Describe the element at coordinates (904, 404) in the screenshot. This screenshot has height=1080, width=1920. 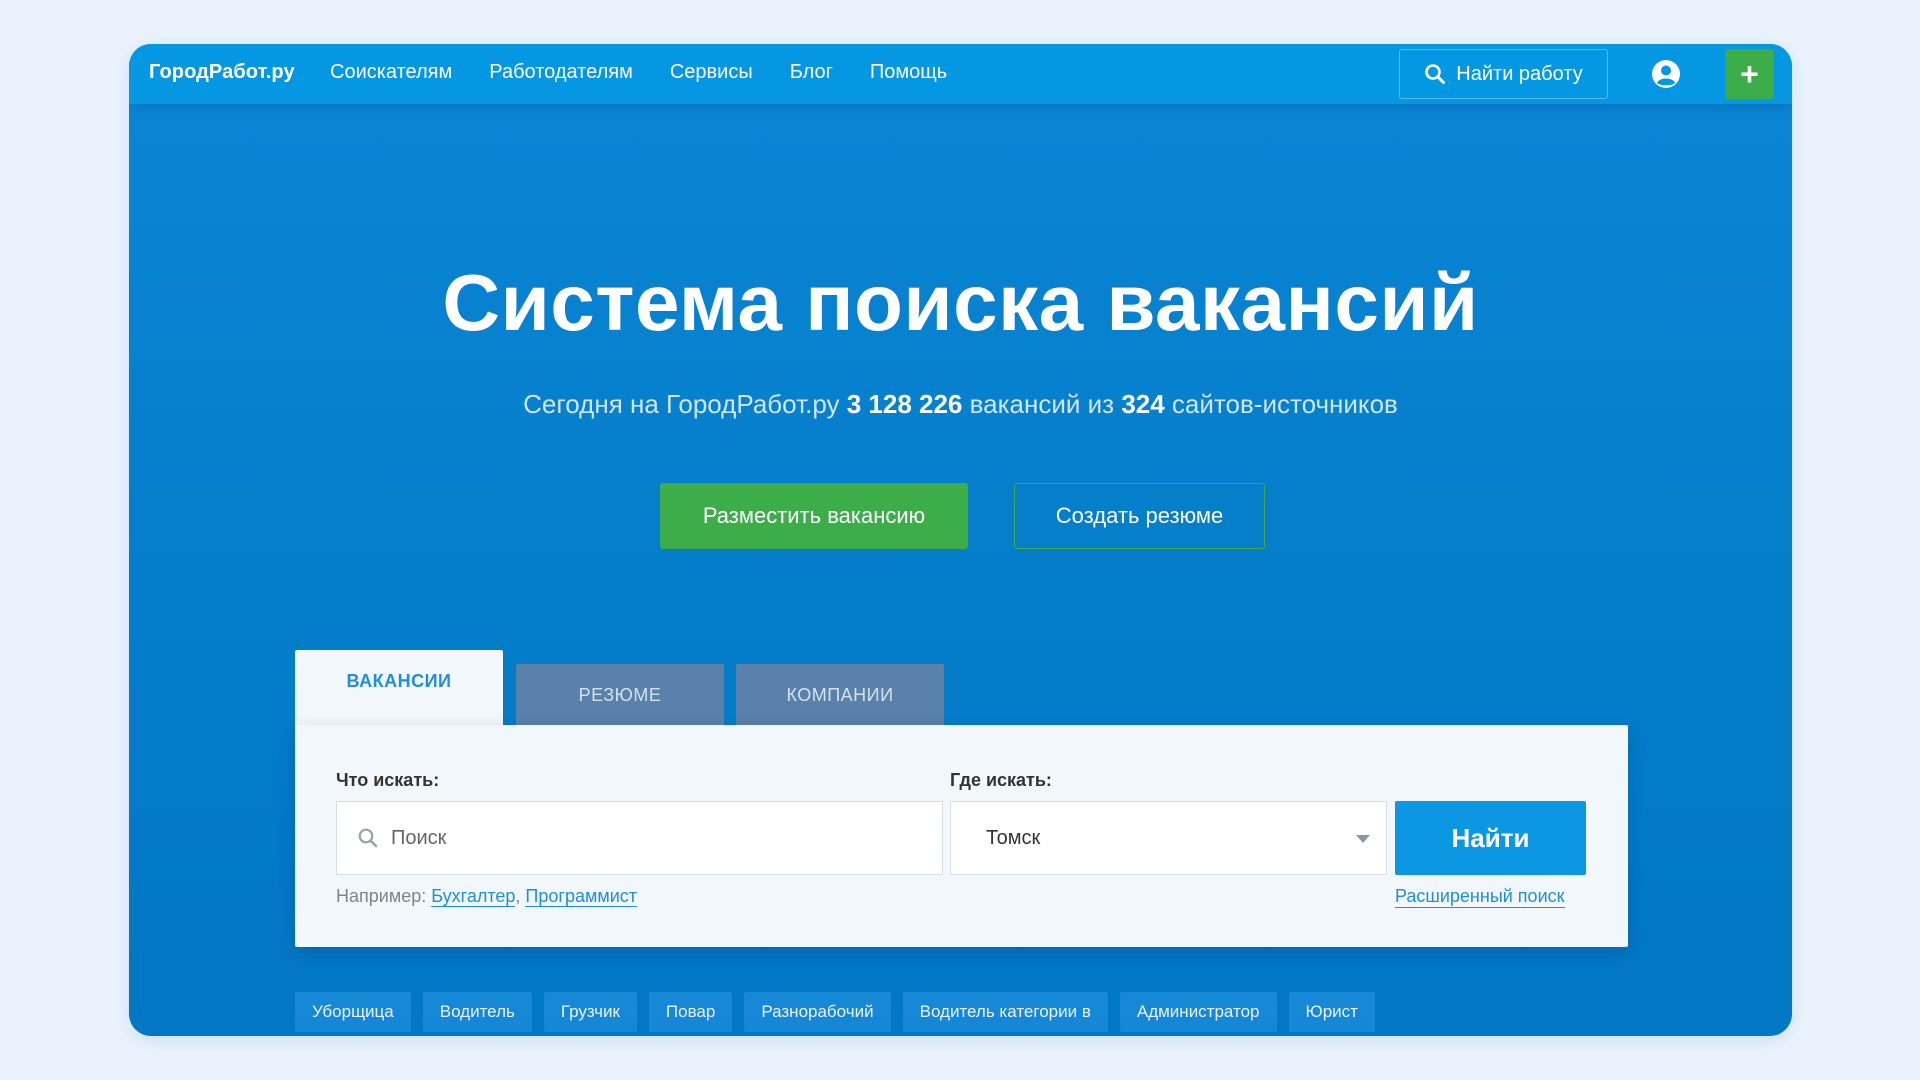
I see `vacancy-count: 3 128 226` at that location.